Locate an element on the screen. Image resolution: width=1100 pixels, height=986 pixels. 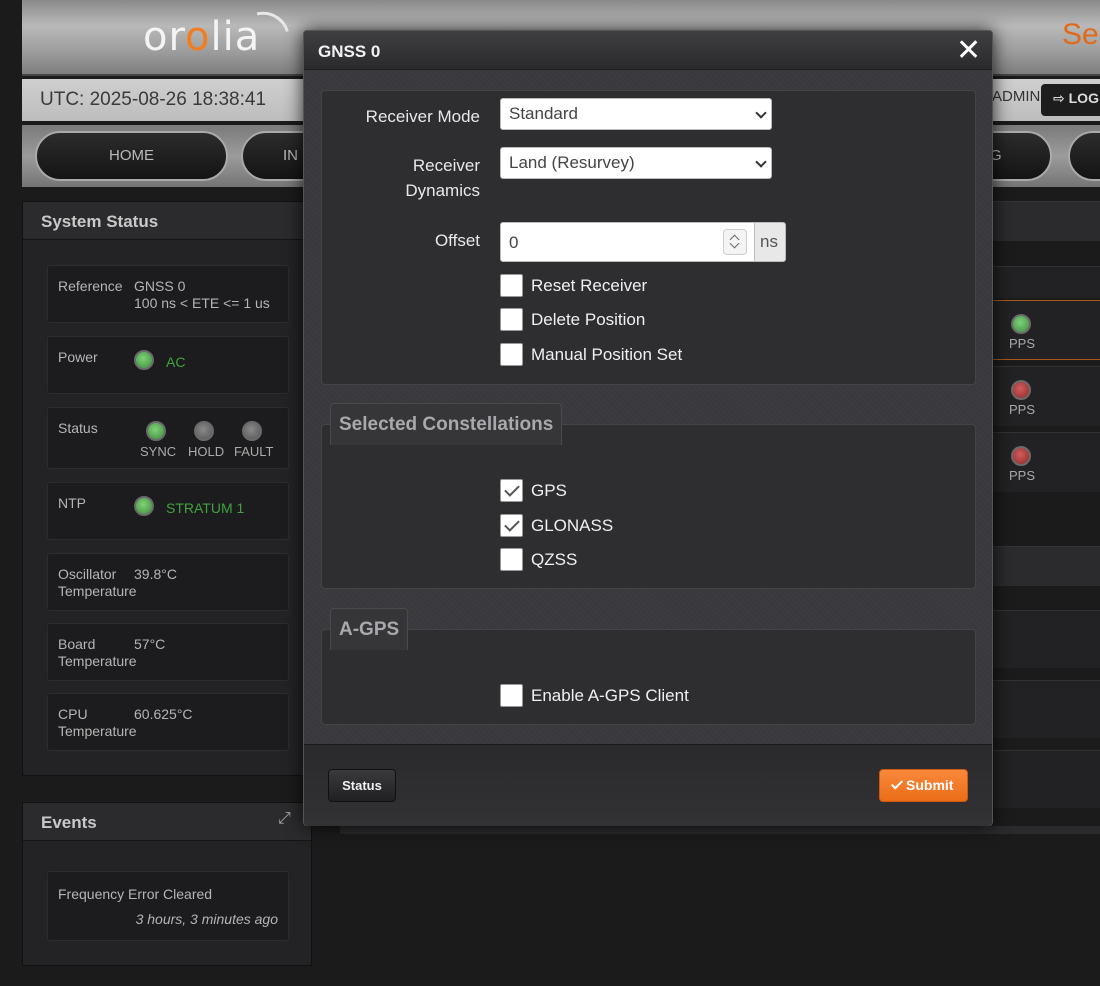
reference-card: Reference GNSS 0 100 ns < ETE <= 1 us is located at coordinates (168, 294).